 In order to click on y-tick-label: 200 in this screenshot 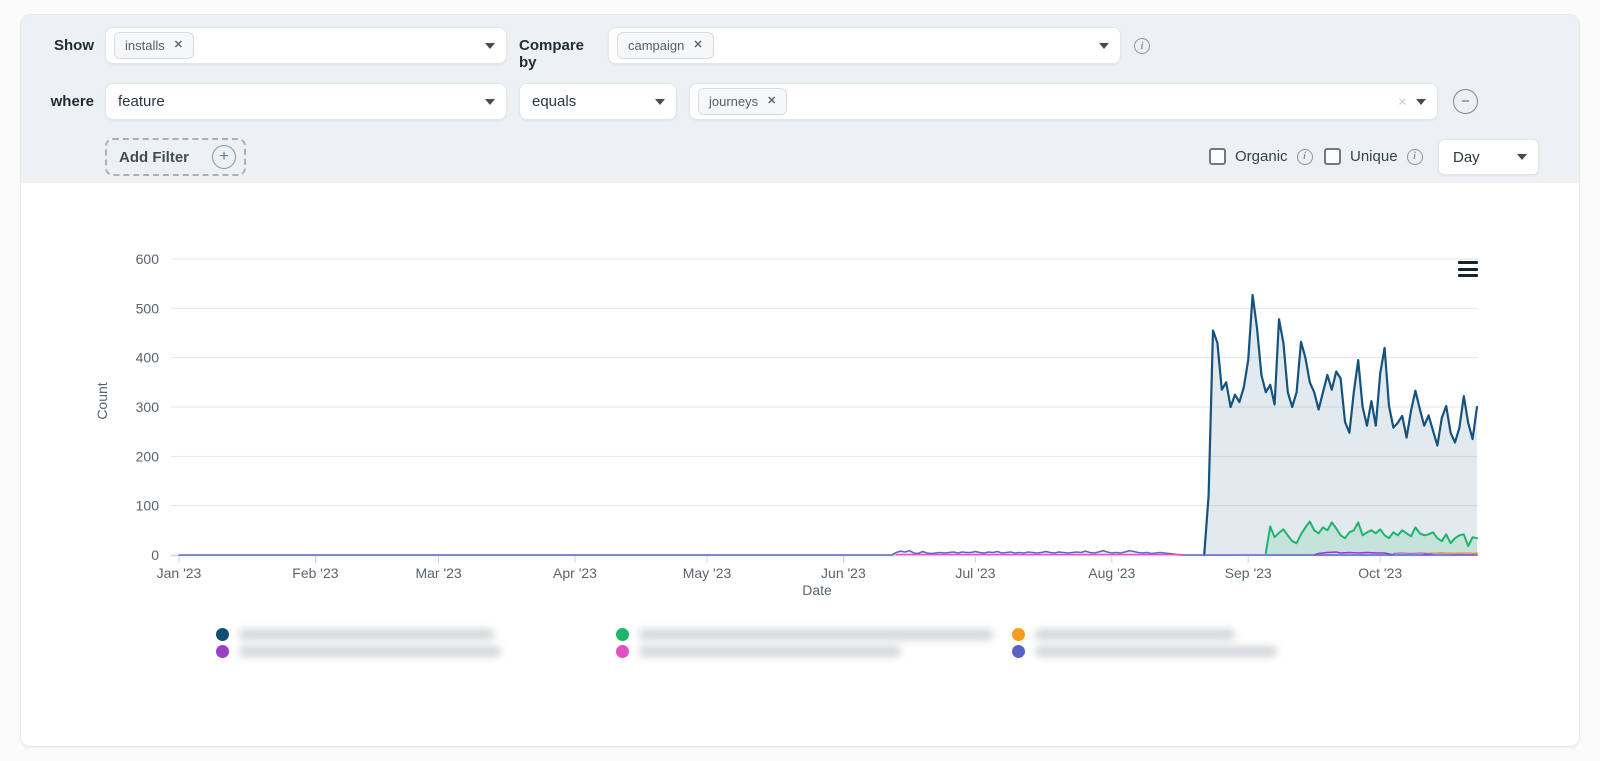, I will do `click(148, 456)`.